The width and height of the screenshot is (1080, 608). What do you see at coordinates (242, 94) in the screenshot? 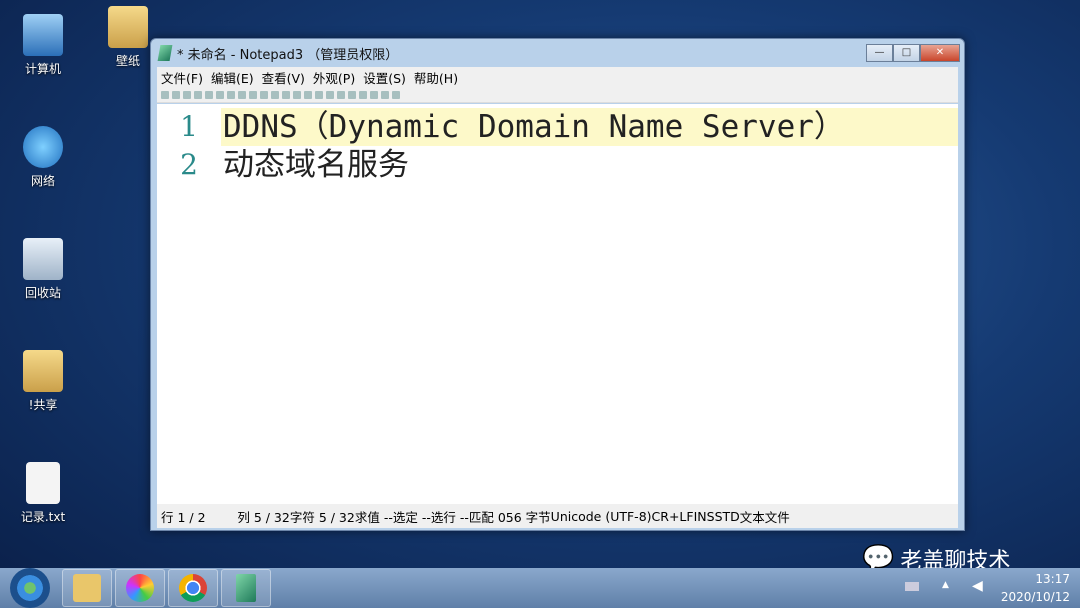
I see `cut-icon` at bounding box center [242, 94].